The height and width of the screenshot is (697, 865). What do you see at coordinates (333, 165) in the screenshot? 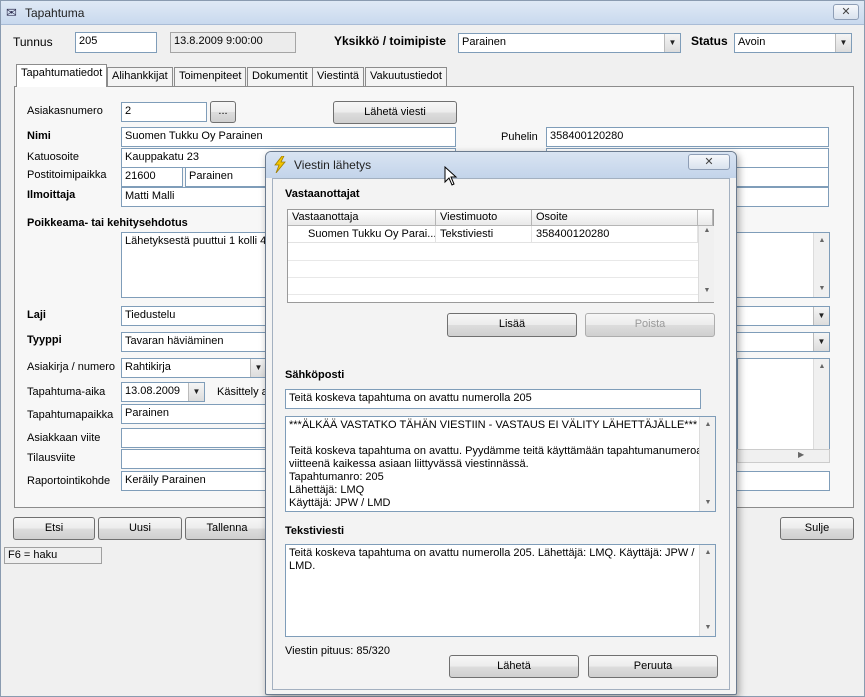
I see `dialog-title: Viestin lähetys` at bounding box center [333, 165].